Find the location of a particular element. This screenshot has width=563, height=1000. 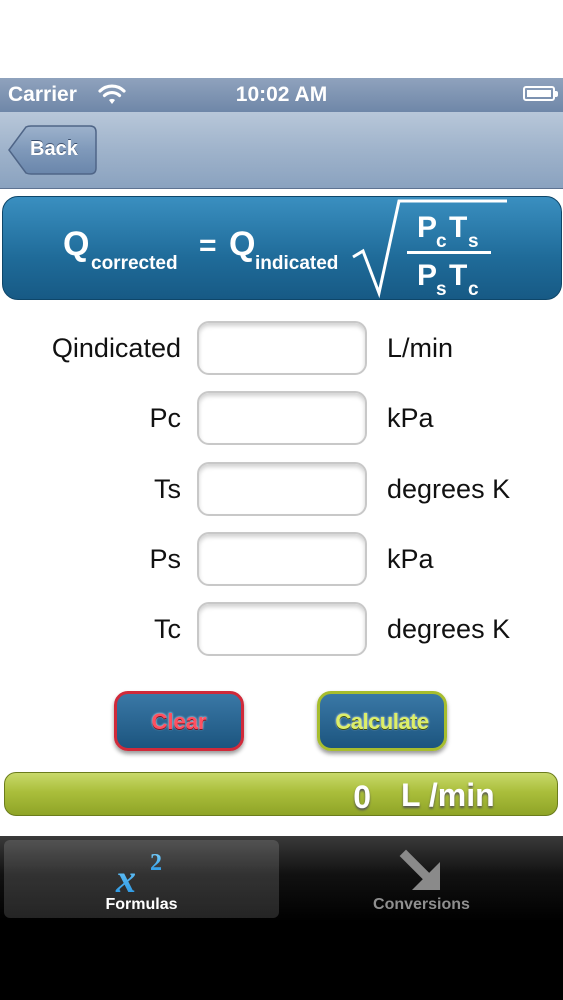

status-bar: Carrier 10:02 AM is located at coordinates (281, 95).